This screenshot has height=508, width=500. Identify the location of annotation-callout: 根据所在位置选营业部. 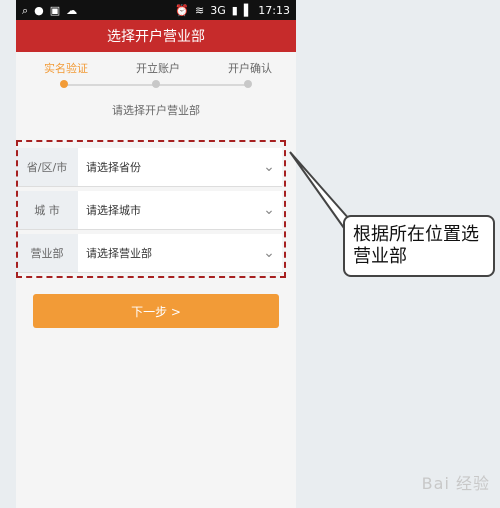
(419, 246).